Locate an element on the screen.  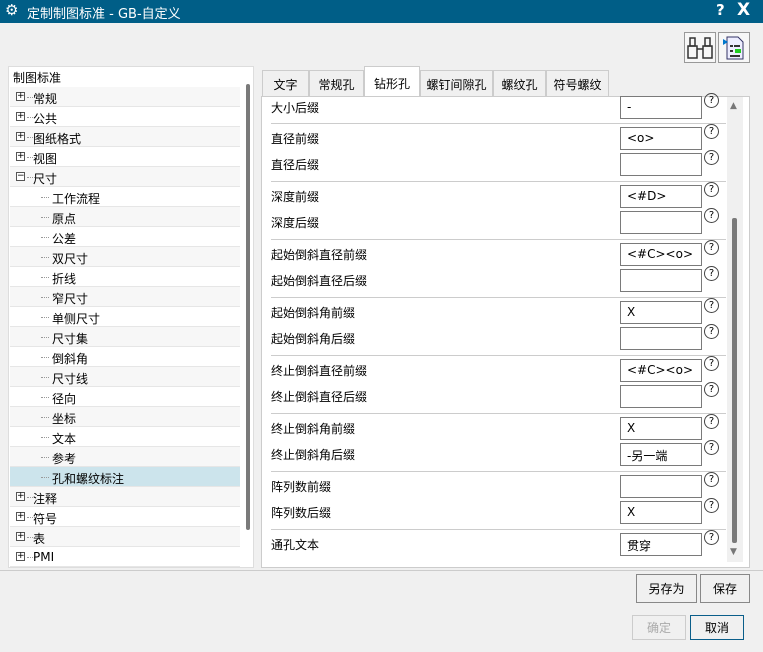
save-as-button: 另存为 is located at coordinates (666, 588).